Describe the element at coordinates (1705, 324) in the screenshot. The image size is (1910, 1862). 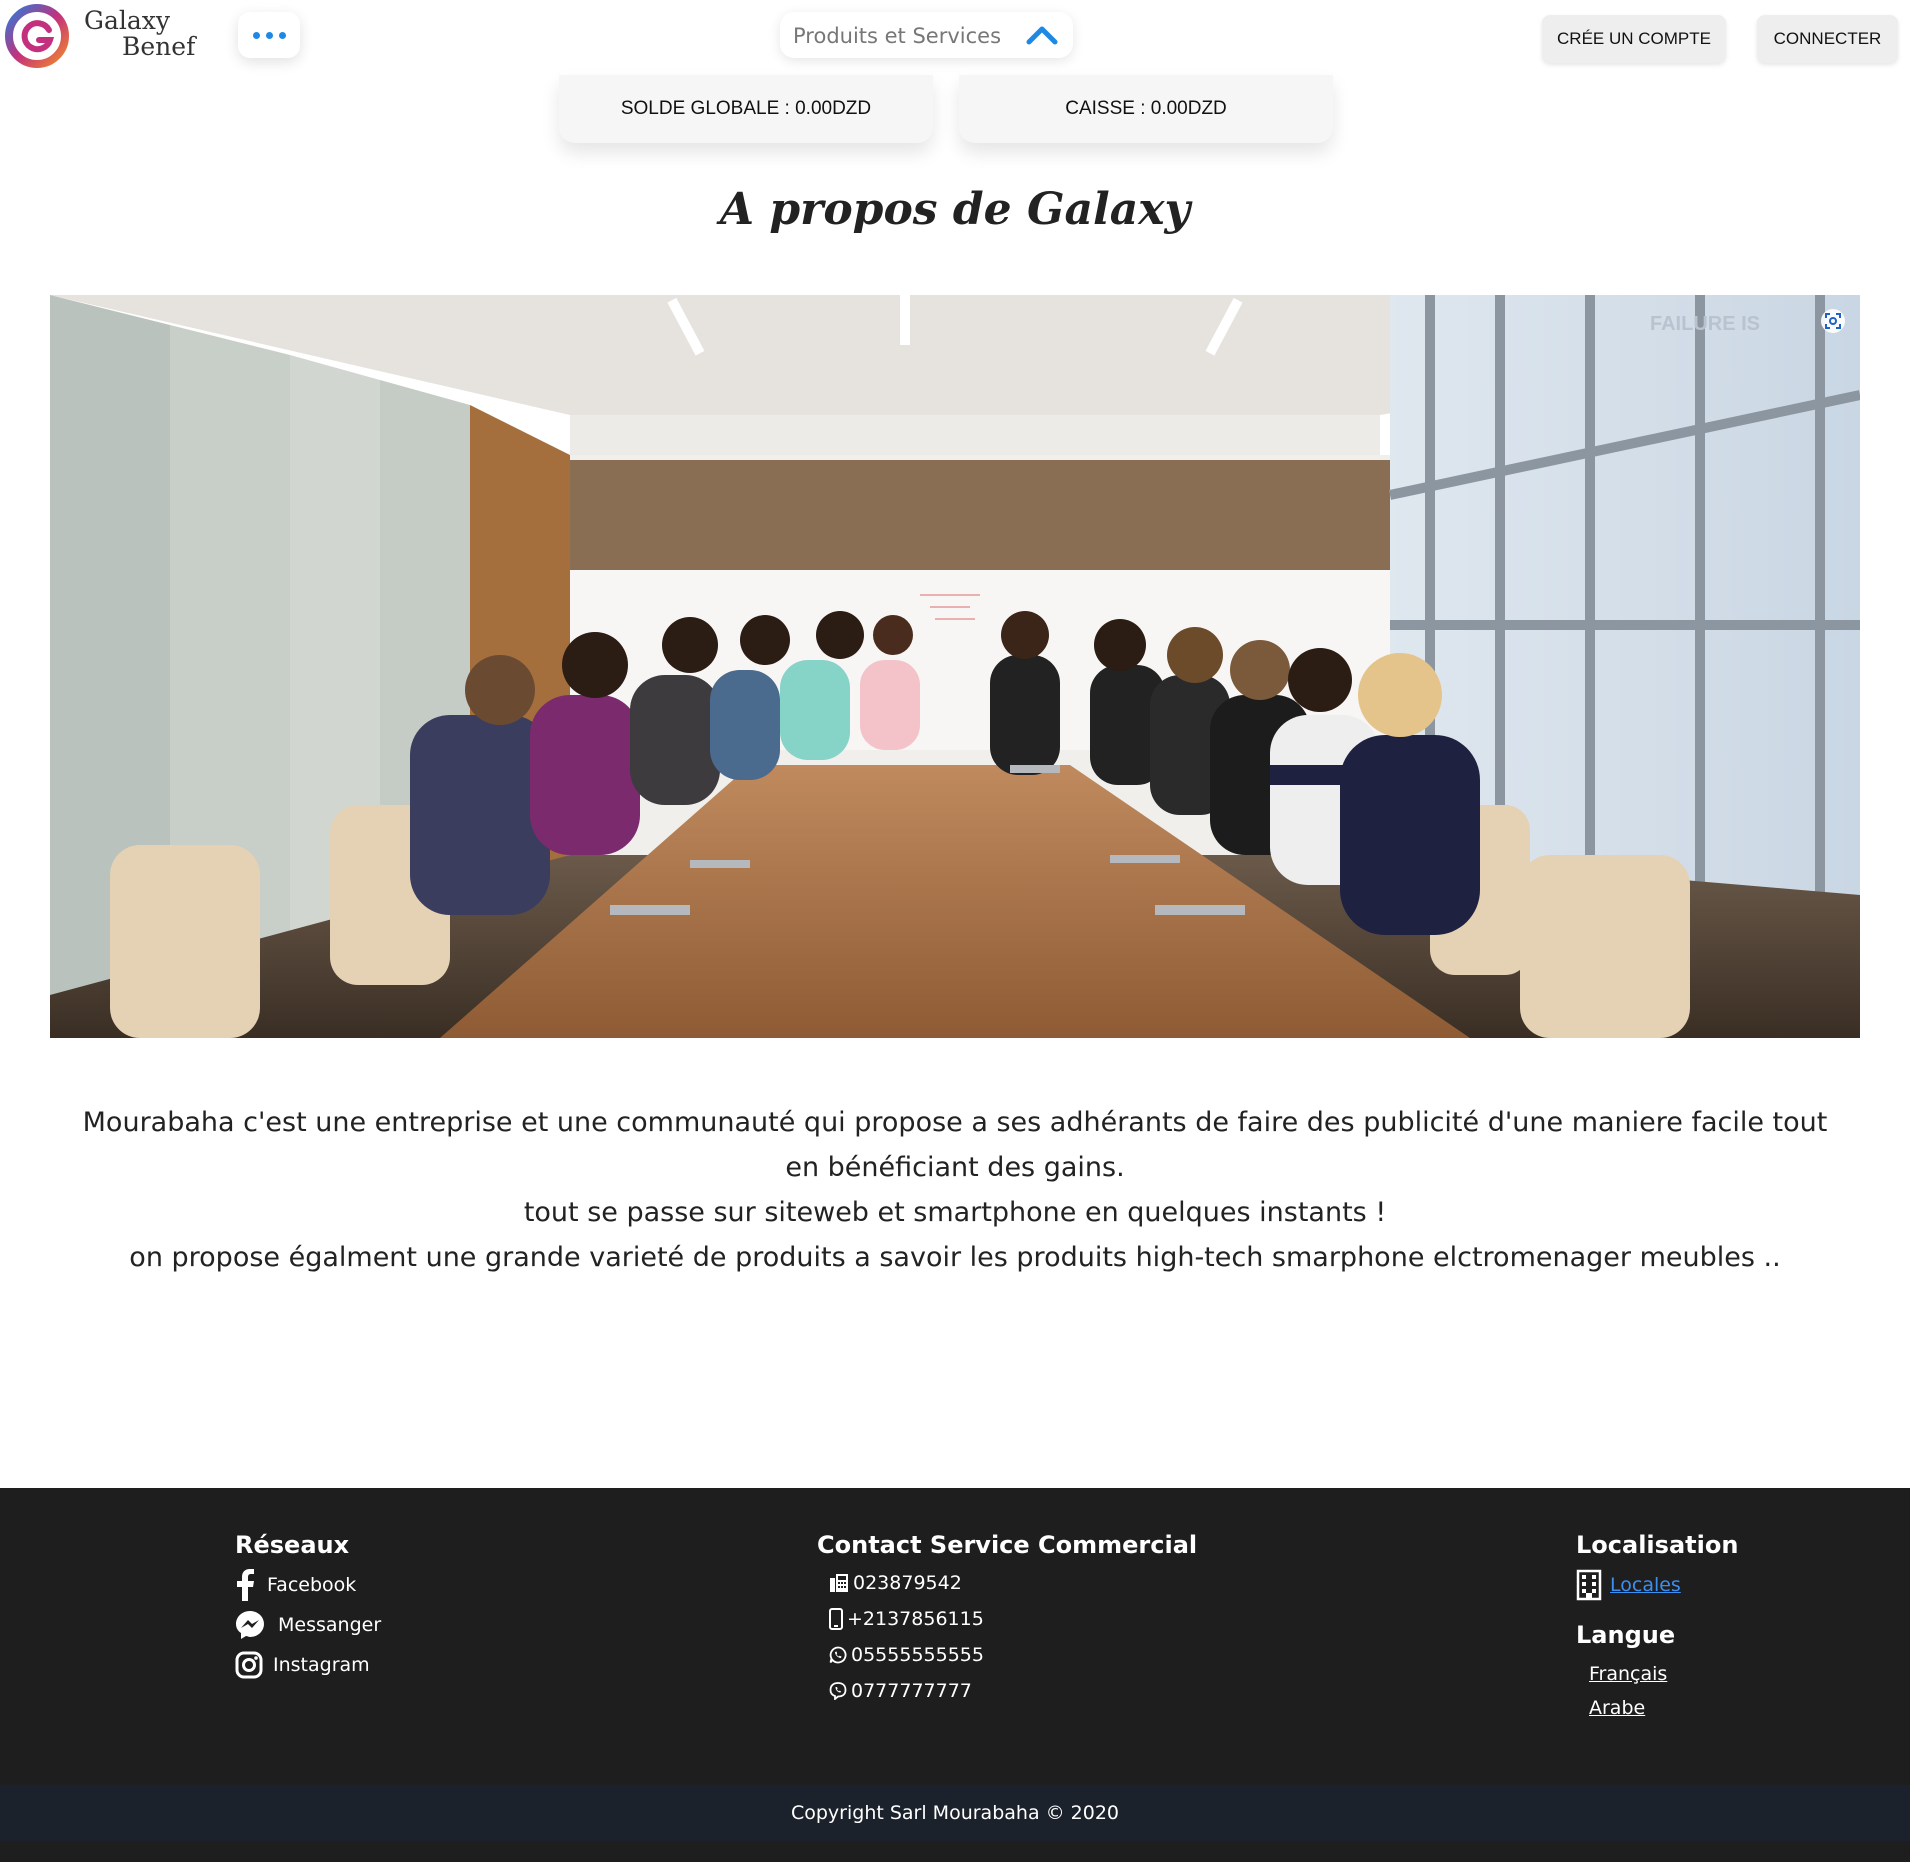
I see `photo-watermark-text: FAILURE IS` at that location.